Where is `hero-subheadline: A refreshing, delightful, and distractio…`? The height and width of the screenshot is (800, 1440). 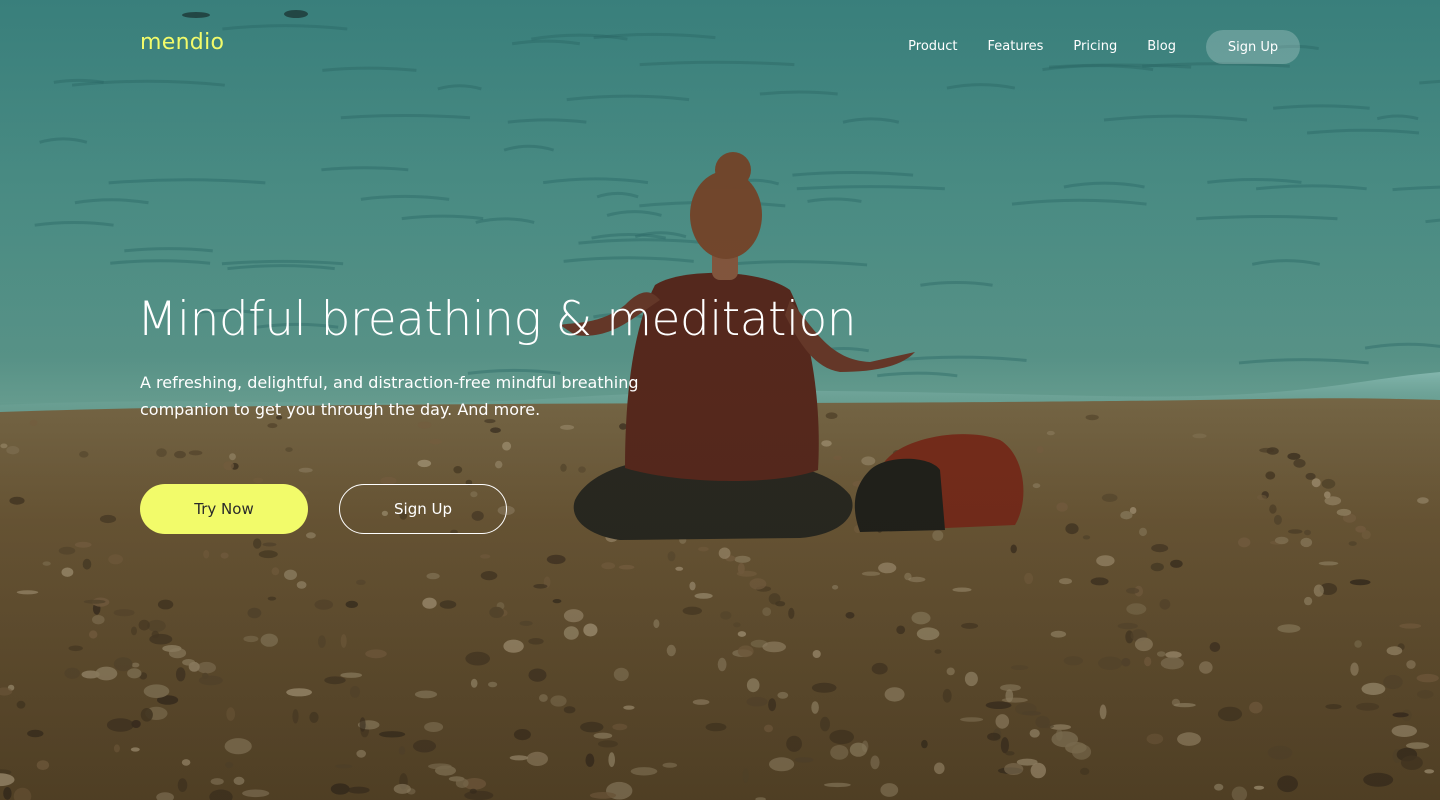
hero-subheadline: A refreshing, delightful, and distractio… is located at coordinates (389, 396).